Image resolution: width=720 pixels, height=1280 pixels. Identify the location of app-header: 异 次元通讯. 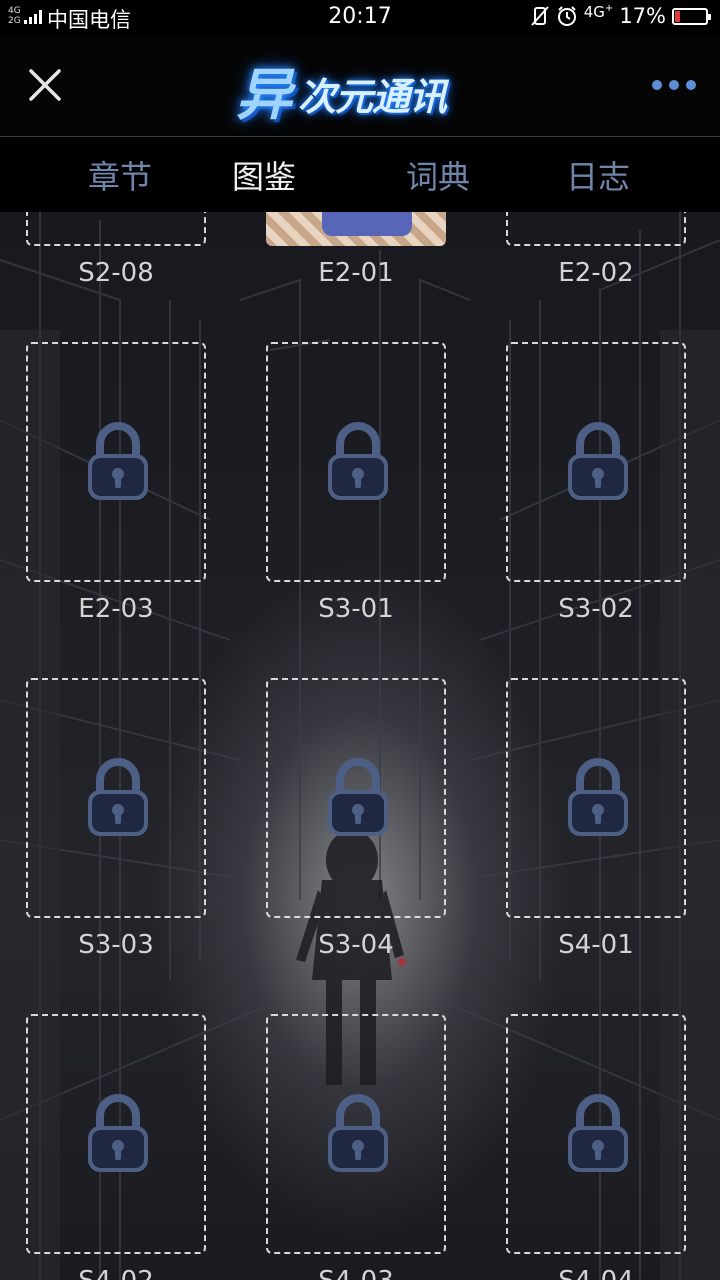
(360, 86).